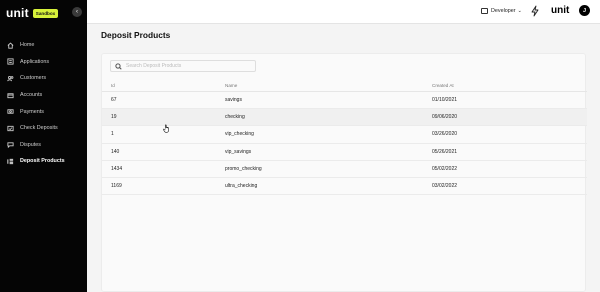  I want to click on chevron-left-icon: ‹, so click(77, 12).